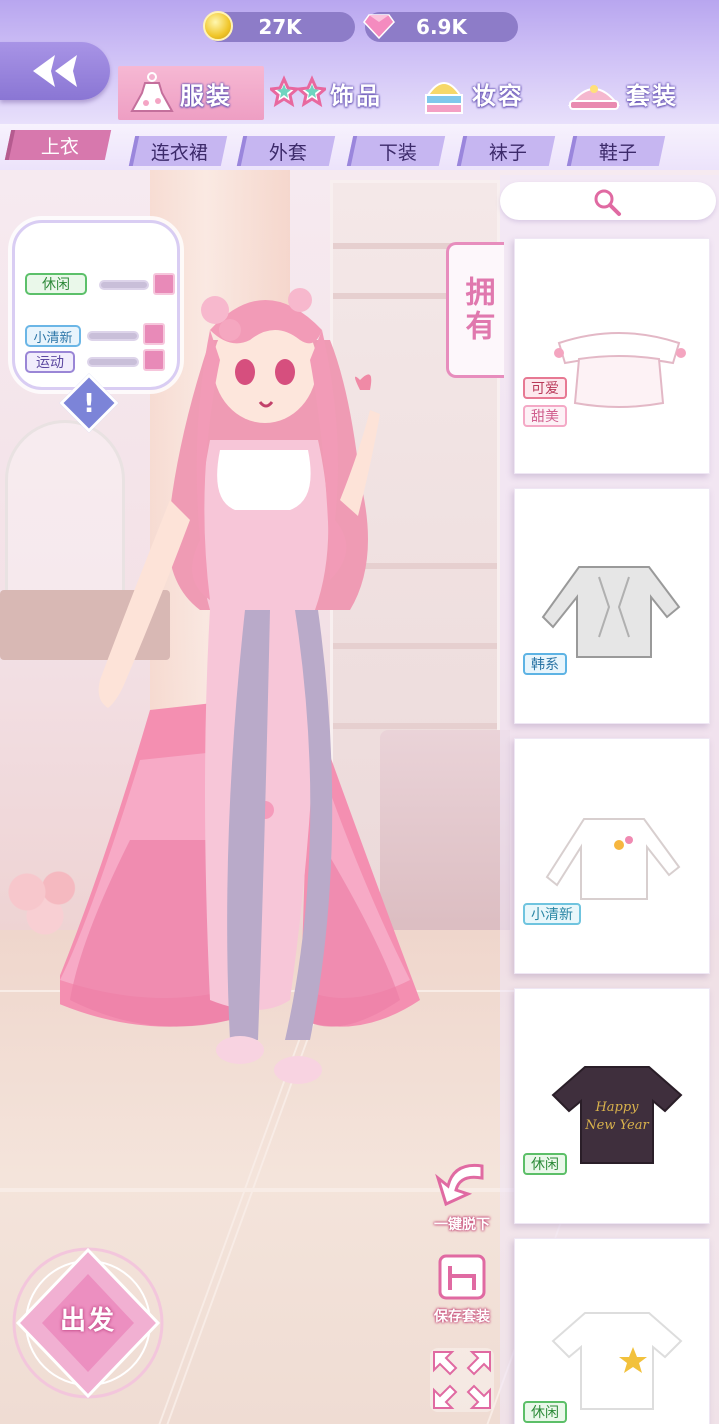 This screenshot has width=719, height=1424. Describe the element at coordinates (611, 612) in the screenshot. I see `knit-sweater-icon` at that location.